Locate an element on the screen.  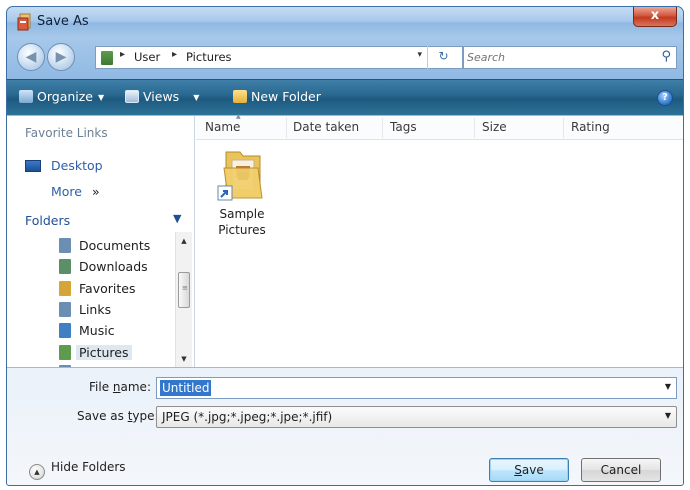
scroll-up-icon: ▲ is located at coordinates (184, 241).